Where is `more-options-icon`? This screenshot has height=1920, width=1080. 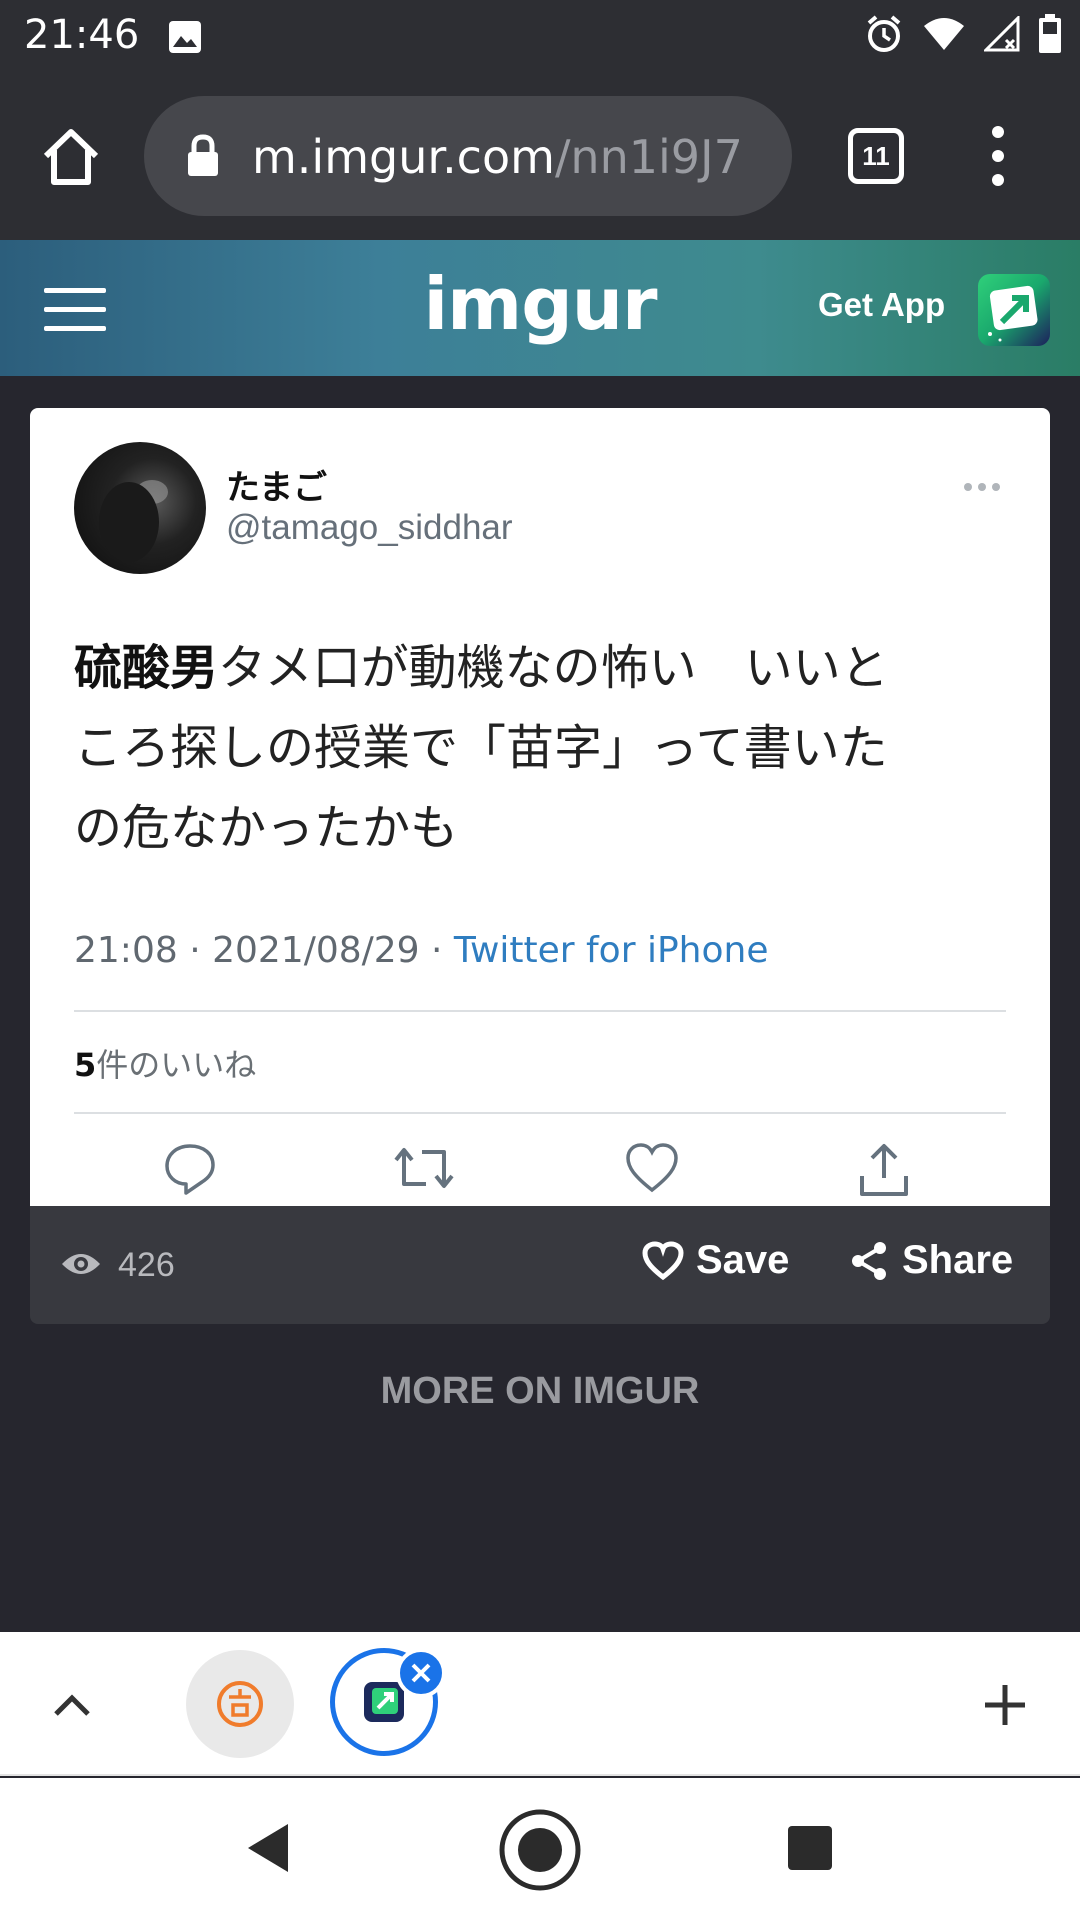 more-options-icon is located at coordinates (982, 489).